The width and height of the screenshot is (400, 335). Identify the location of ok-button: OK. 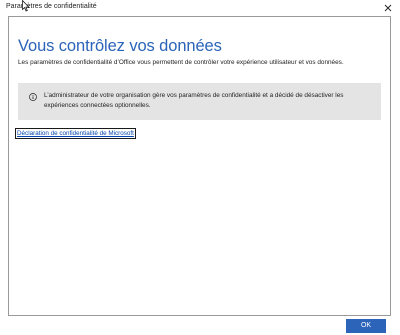
(366, 326).